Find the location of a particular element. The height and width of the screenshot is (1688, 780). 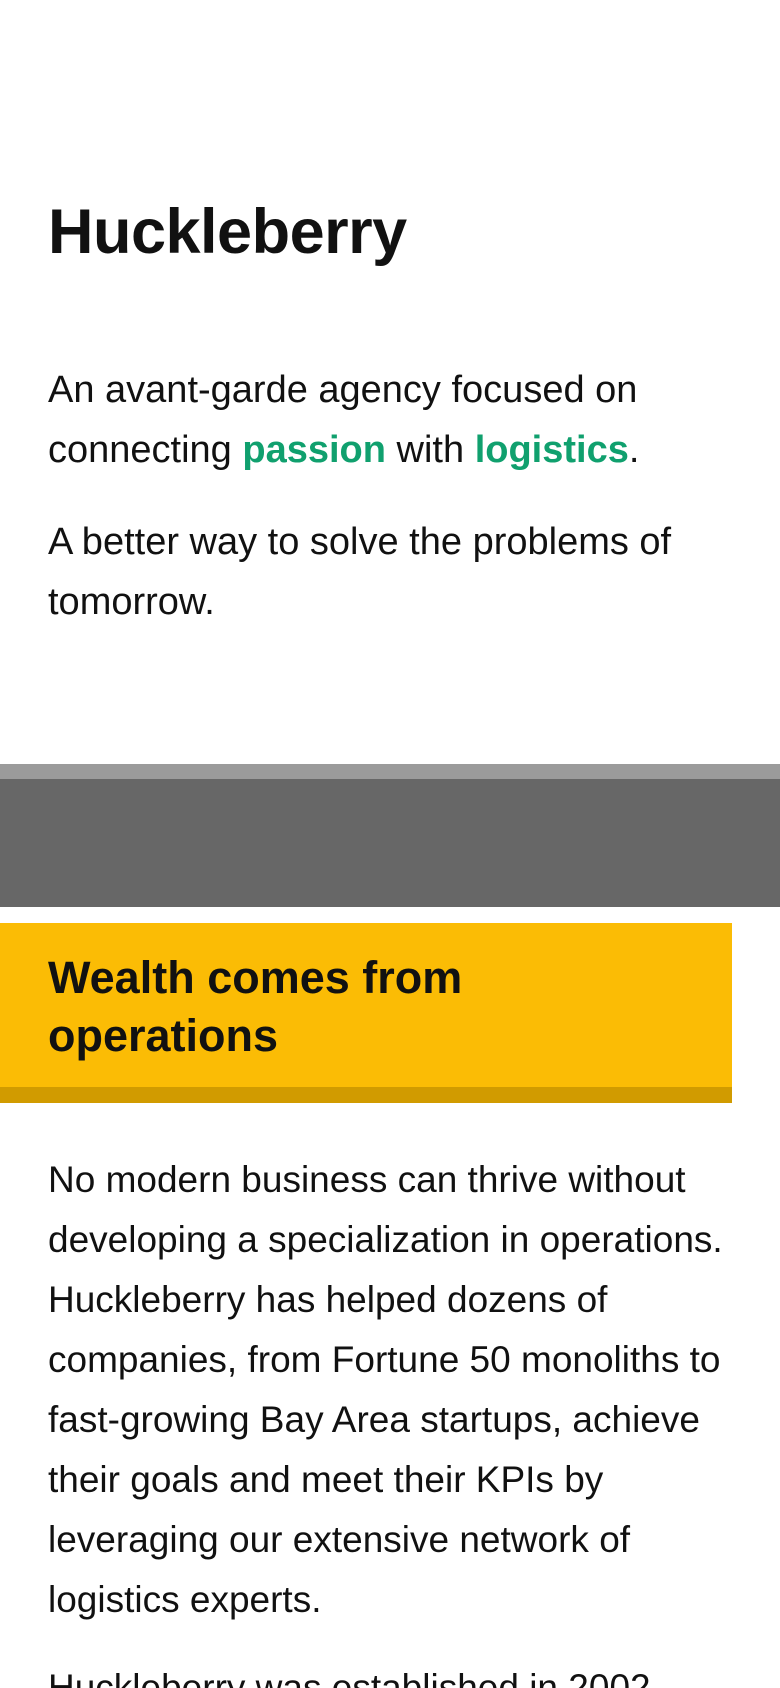

image-placeholder-band is located at coordinates (390, 835).